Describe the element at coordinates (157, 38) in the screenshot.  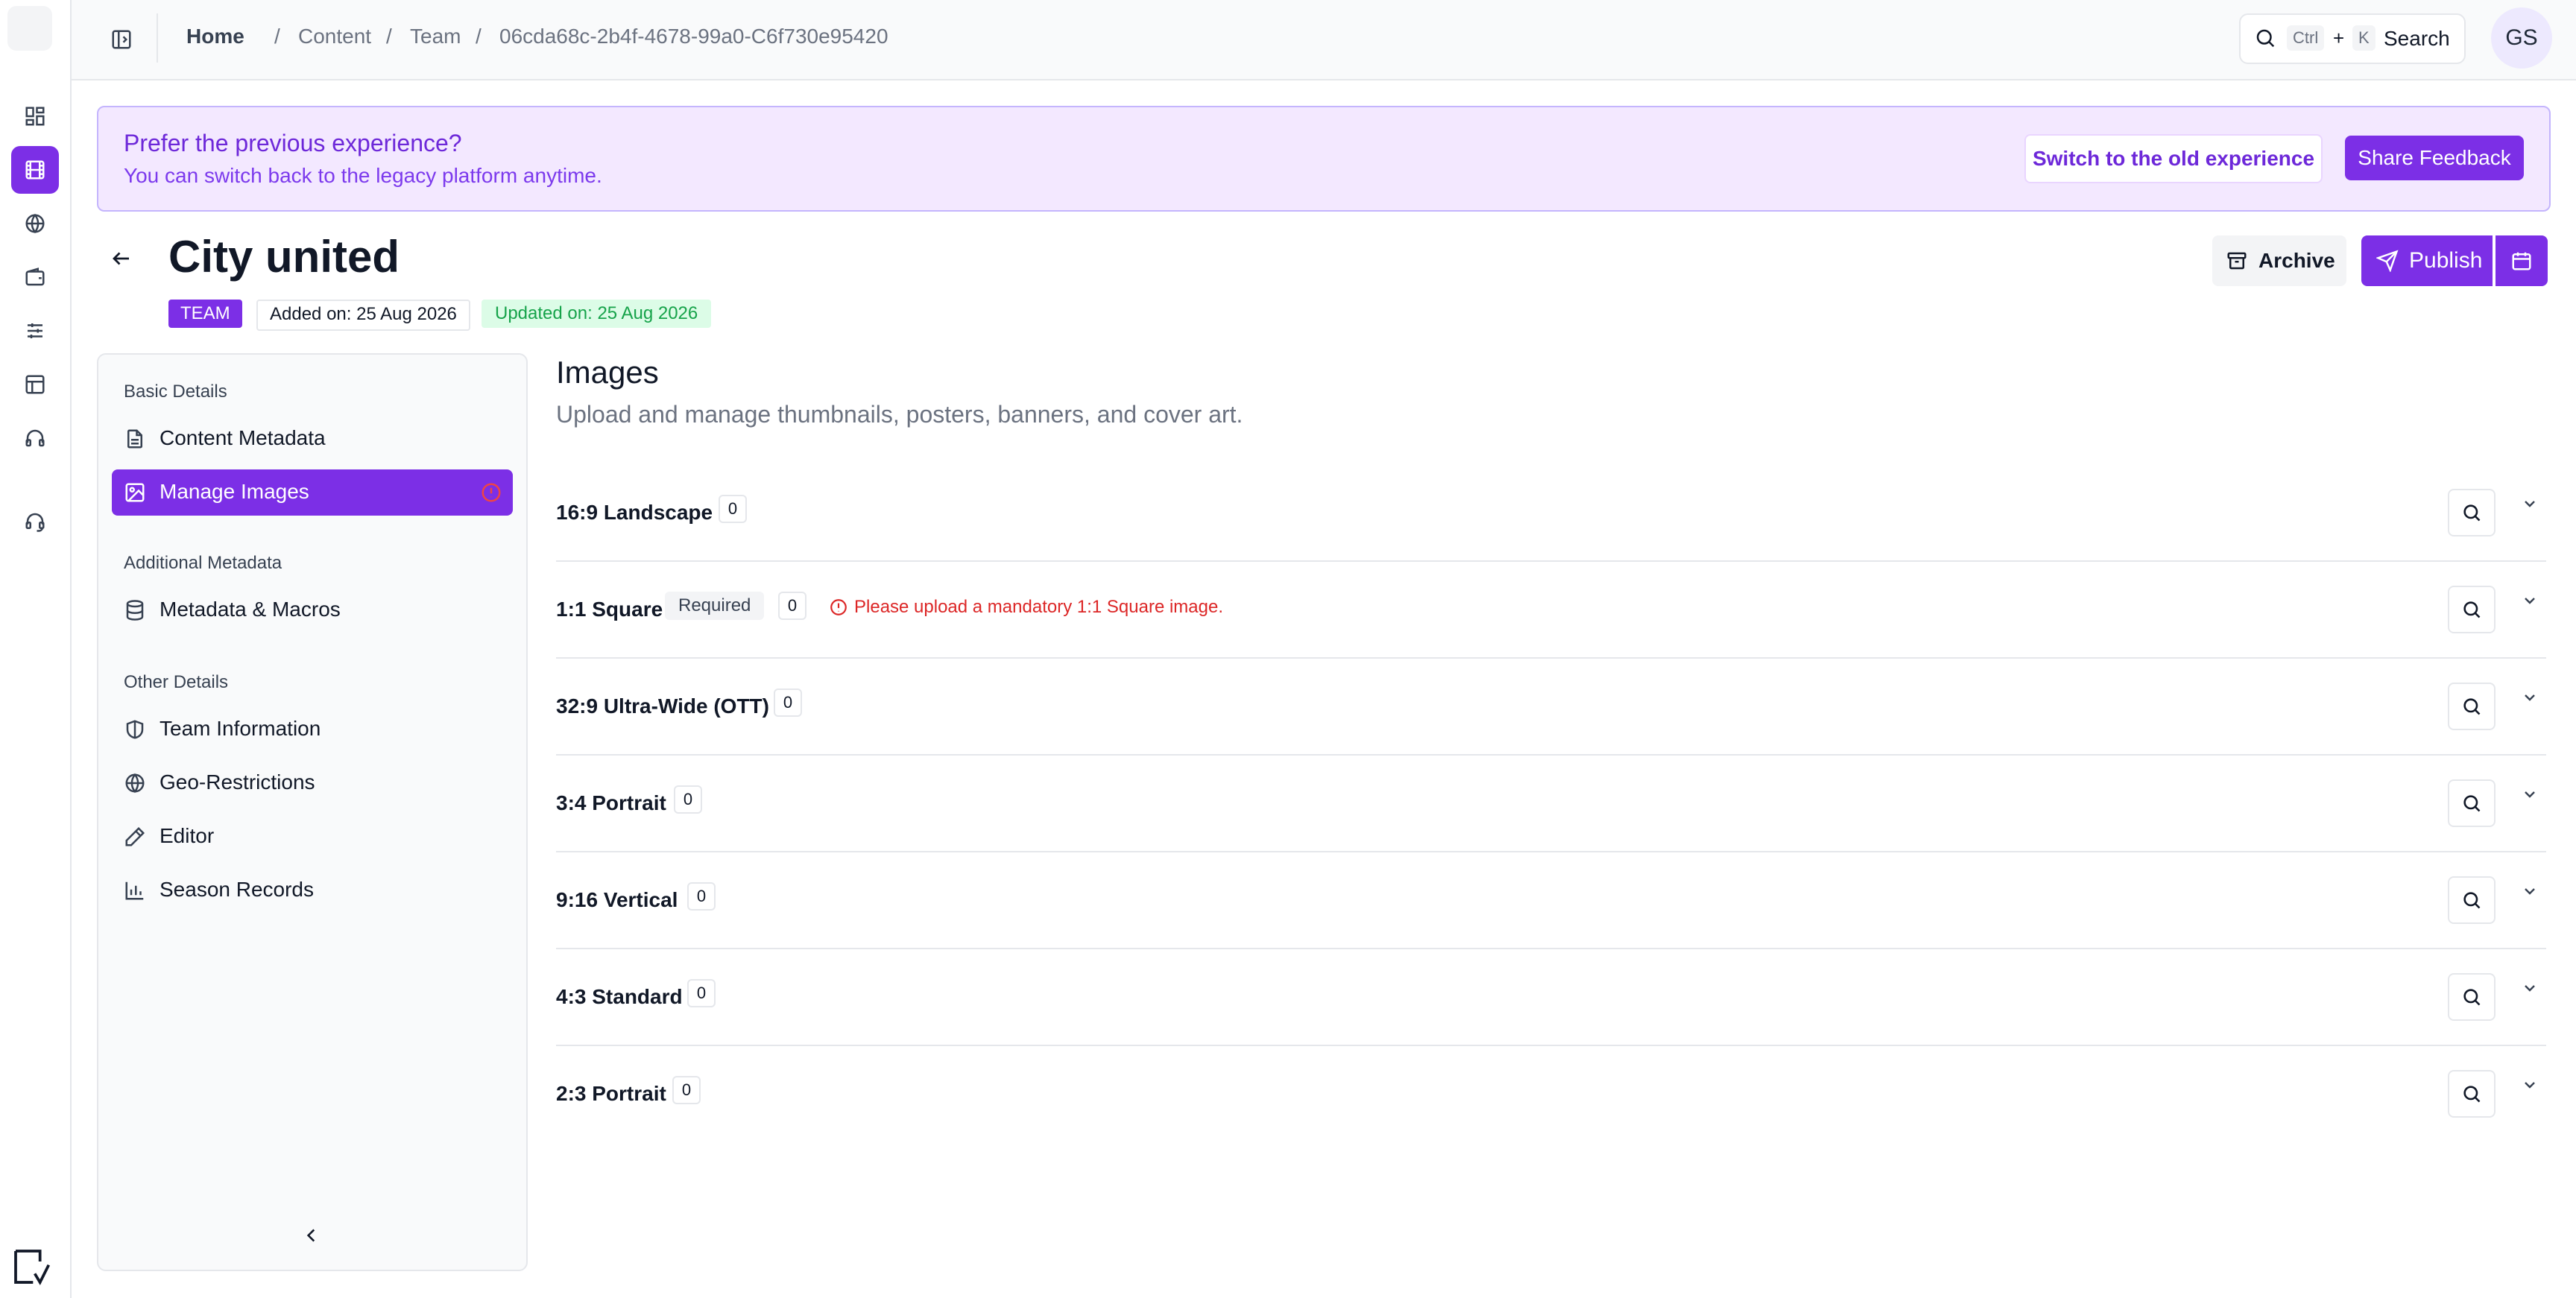
I see `divider` at that location.